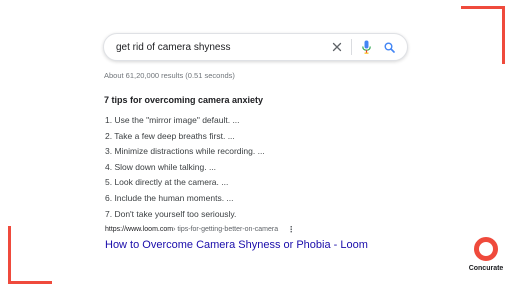  I want to click on search-divider, so click(351, 47).